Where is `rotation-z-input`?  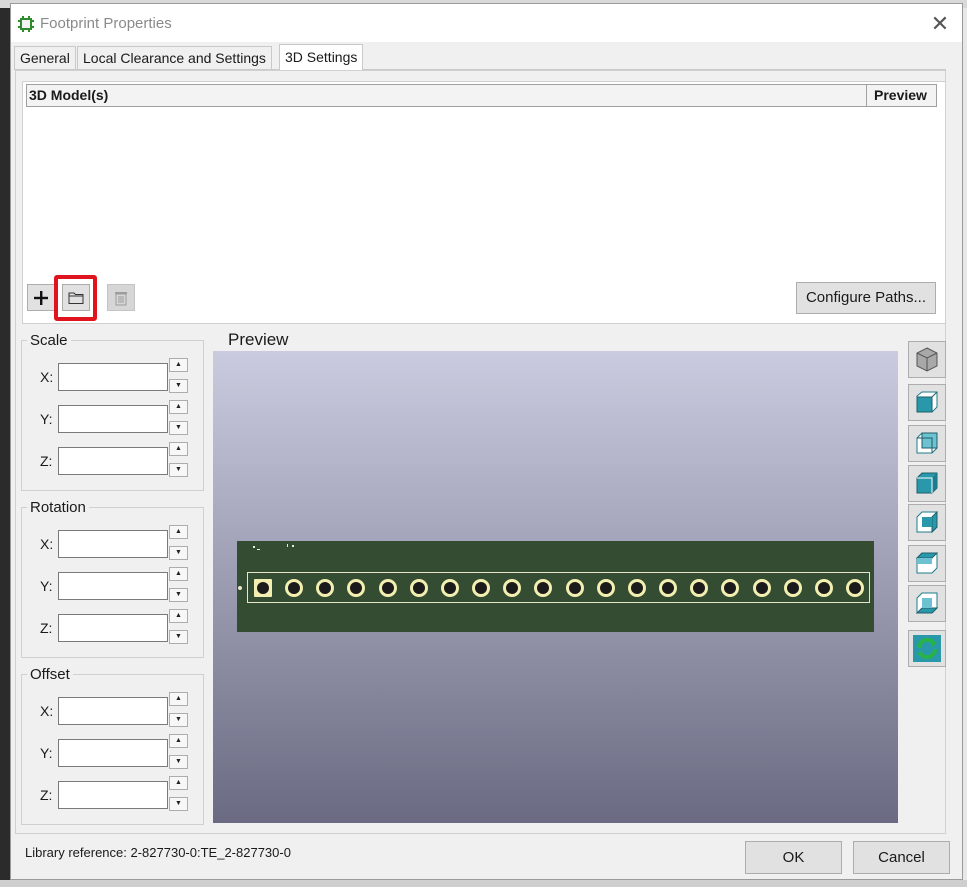 rotation-z-input is located at coordinates (113, 628).